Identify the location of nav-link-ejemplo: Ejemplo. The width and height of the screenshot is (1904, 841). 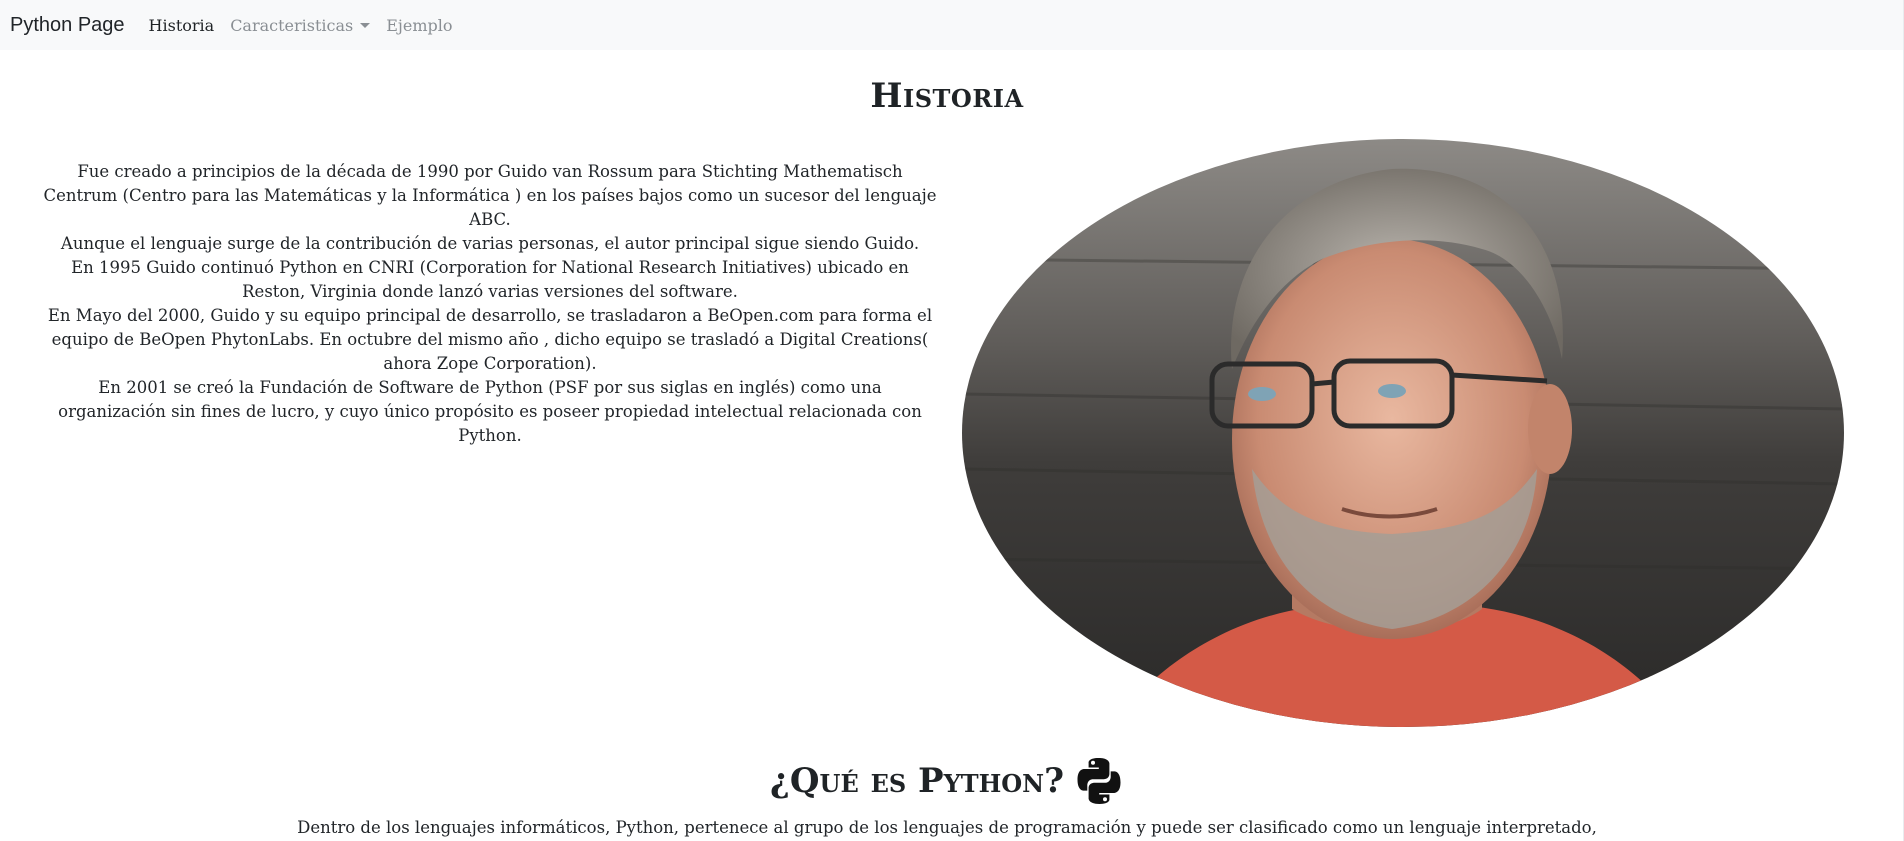
(419, 25).